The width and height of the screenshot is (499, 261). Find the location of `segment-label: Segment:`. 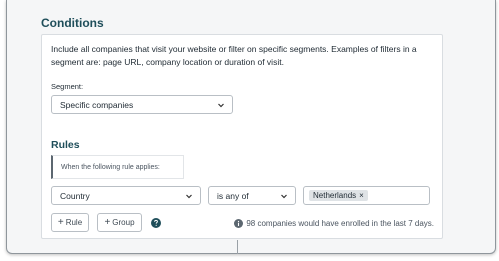

segment-label: Segment: is located at coordinates (67, 86).